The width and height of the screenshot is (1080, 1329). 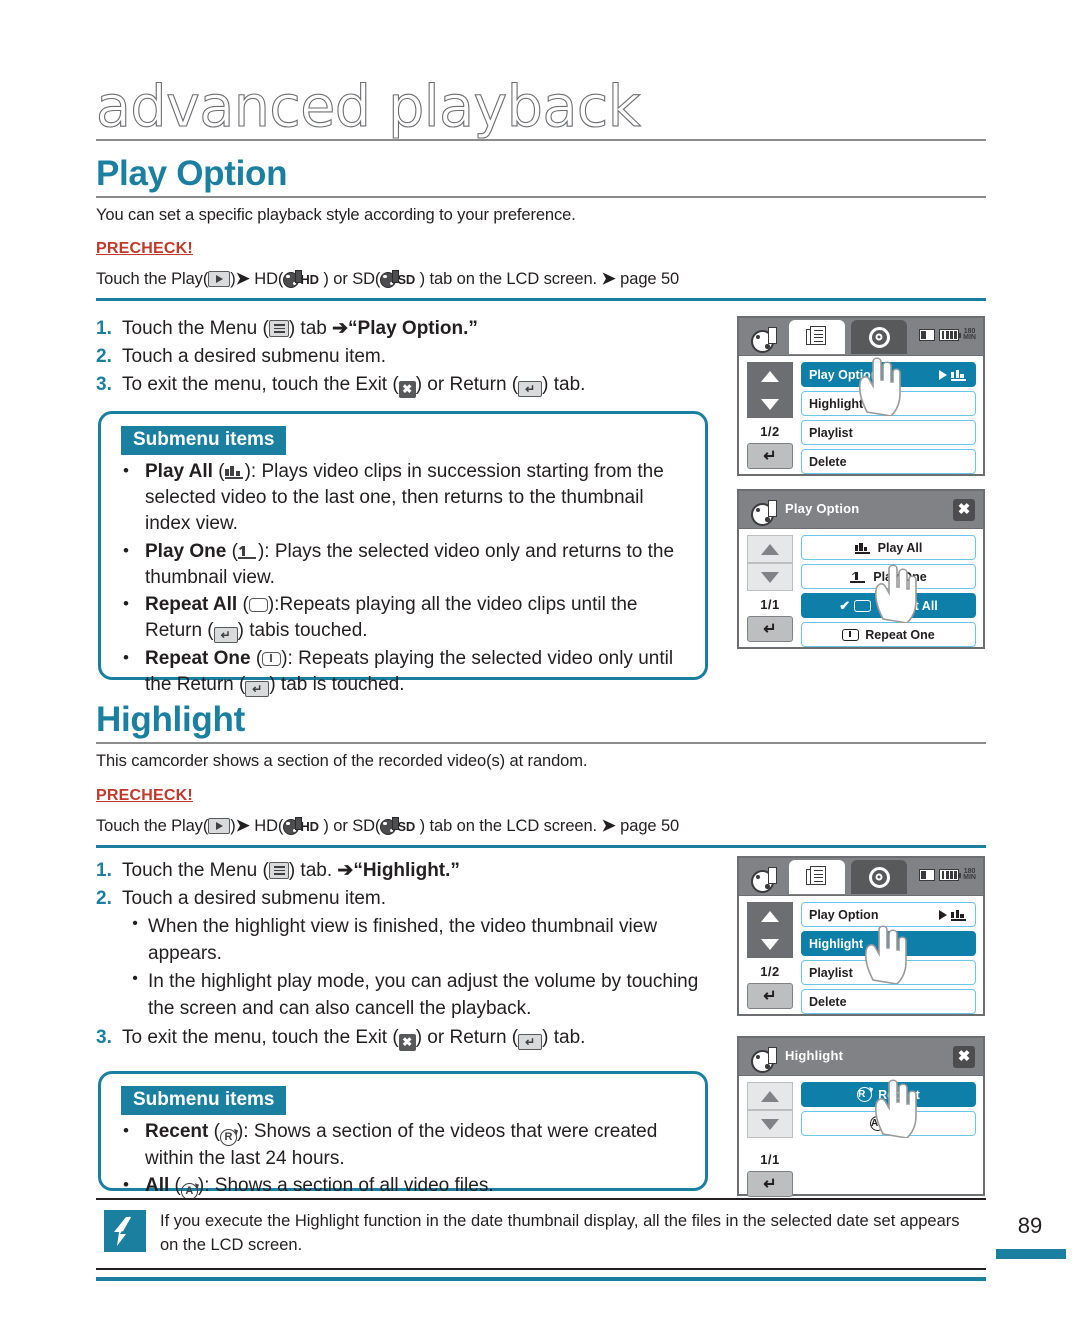 What do you see at coordinates (198, 658) in the screenshot?
I see `submenu-item-name: Repeat One` at bounding box center [198, 658].